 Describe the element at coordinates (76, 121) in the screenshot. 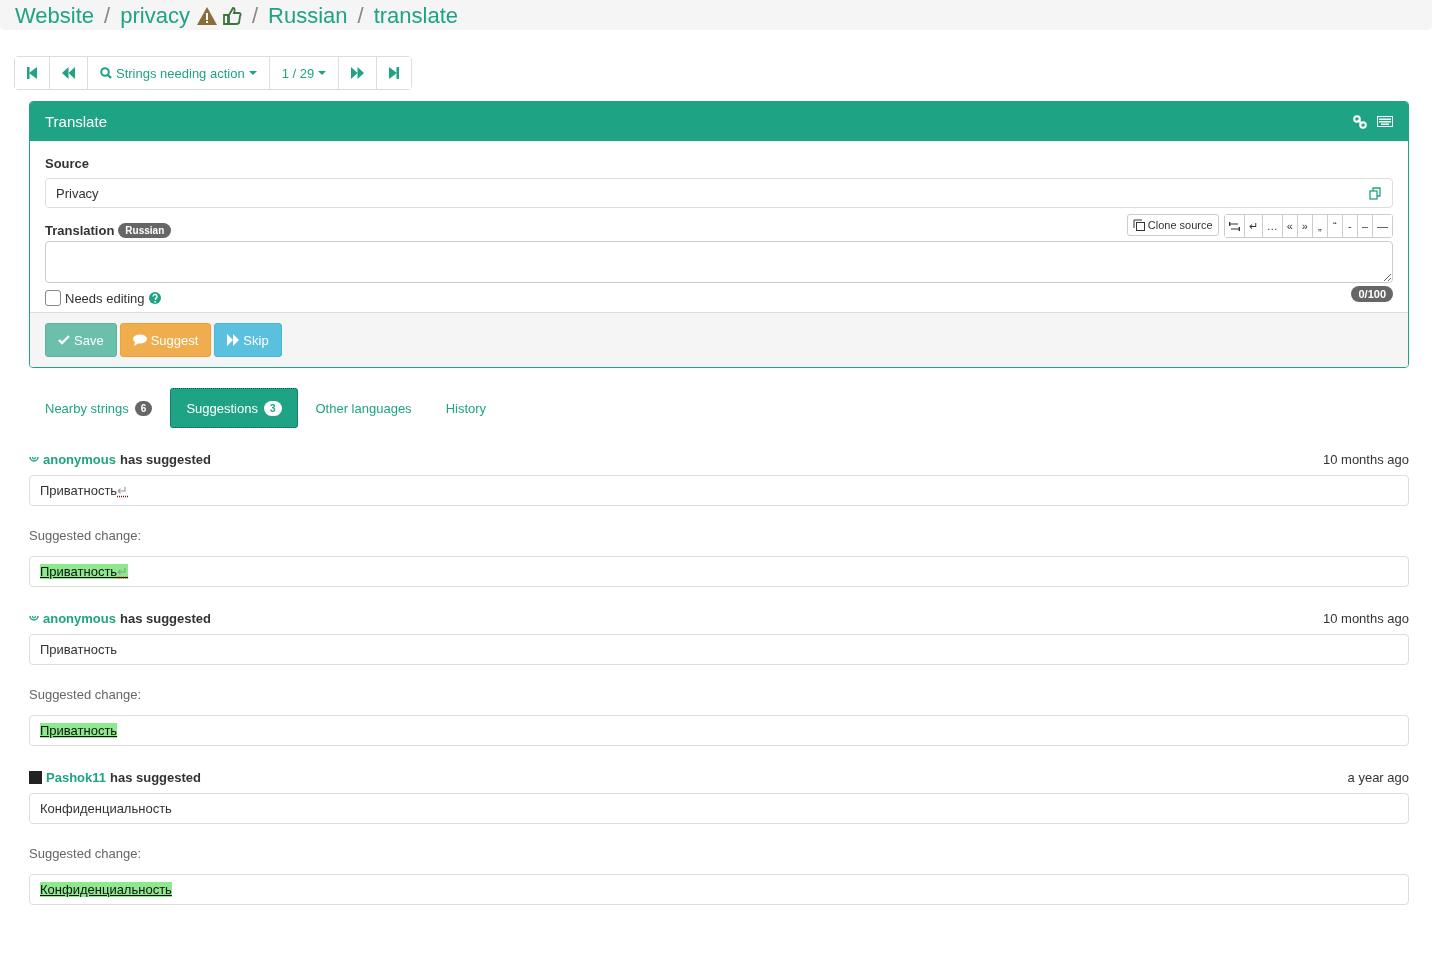

I see `panel-title: Translate` at that location.